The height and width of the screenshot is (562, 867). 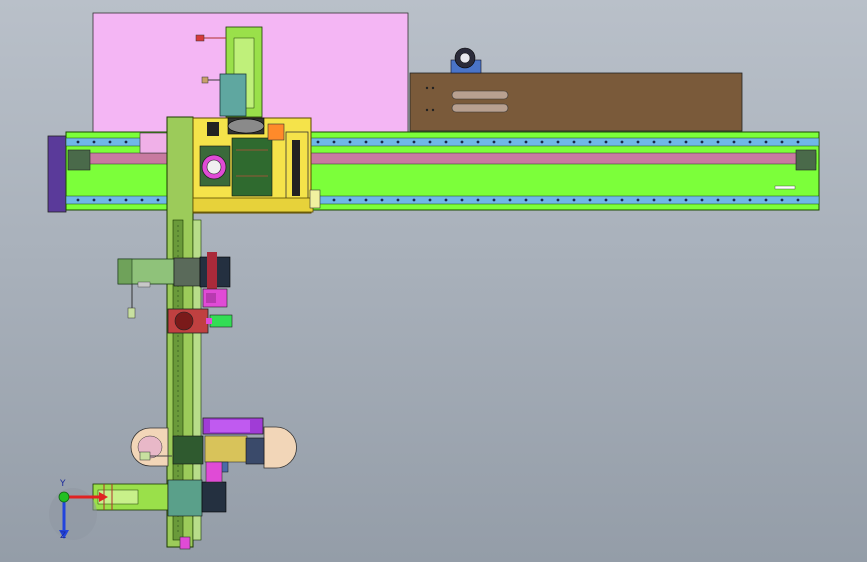 I want to click on triad-y-label: Y, so click(x=63, y=484).